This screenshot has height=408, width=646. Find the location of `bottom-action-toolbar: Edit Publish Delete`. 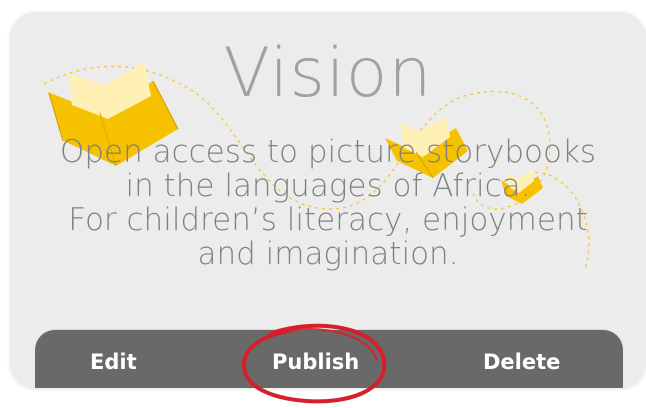

bottom-action-toolbar: Edit Publish Delete is located at coordinates (329, 359).